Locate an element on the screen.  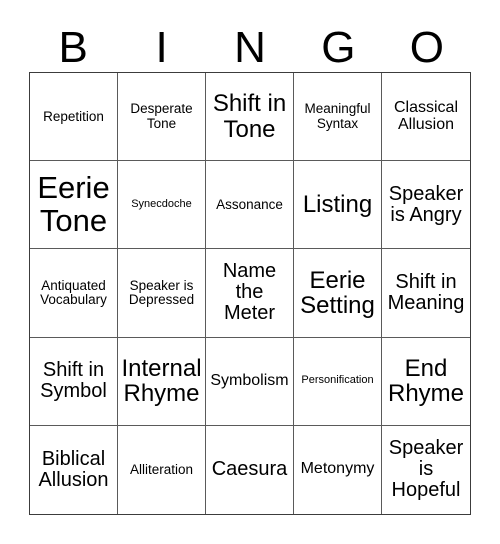
bingo-cell-label: Synecdoche is located at coordinates (161, 204).